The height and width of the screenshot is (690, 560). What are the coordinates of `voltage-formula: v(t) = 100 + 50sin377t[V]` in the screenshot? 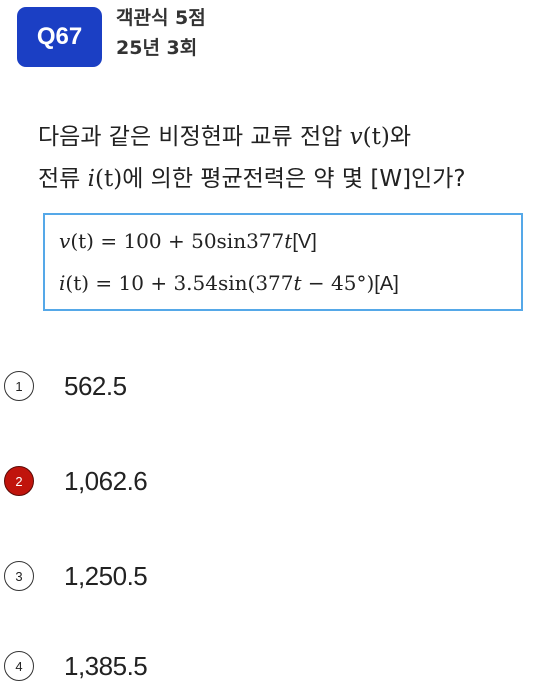 It's located at (188, 241).